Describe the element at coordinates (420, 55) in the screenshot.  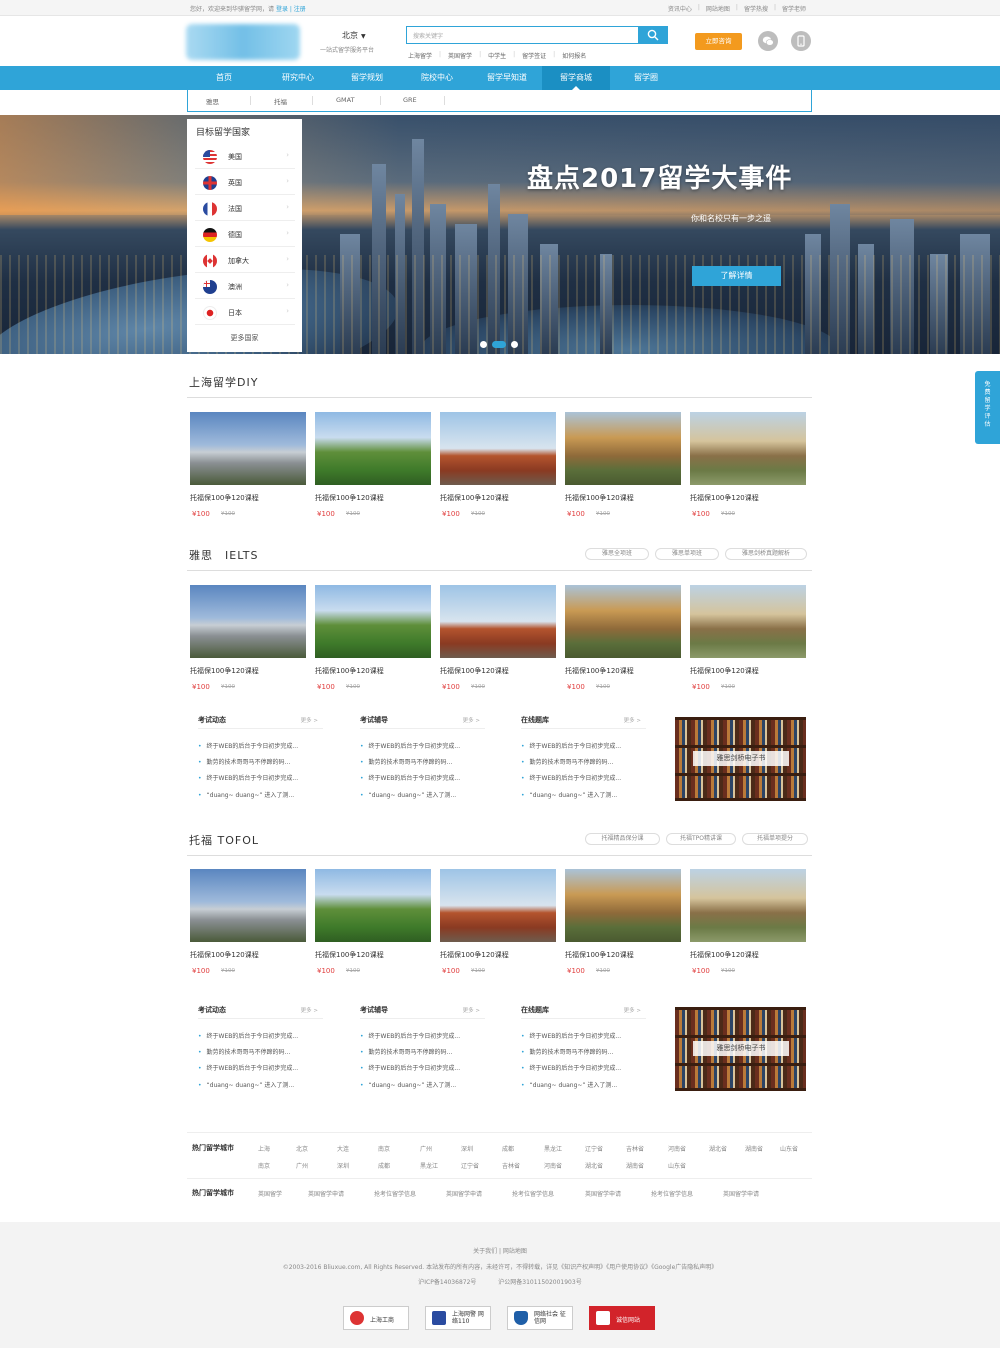
I see `quick-link: 上海留学` at that location.